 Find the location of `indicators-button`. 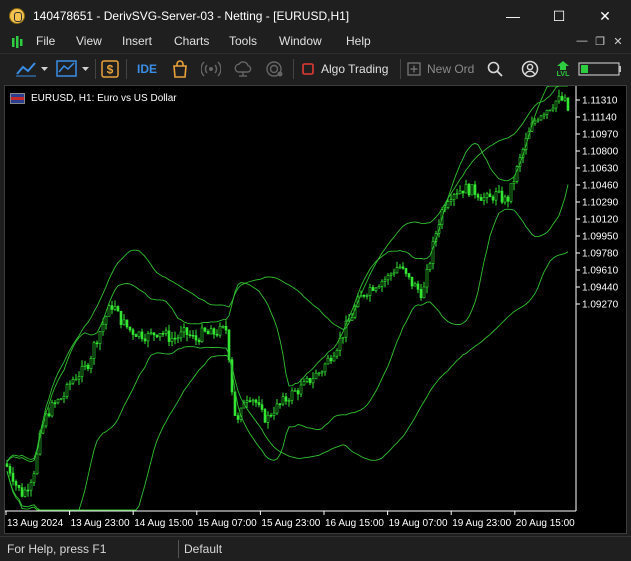

indicators-button is located at coordinates (74, 69).